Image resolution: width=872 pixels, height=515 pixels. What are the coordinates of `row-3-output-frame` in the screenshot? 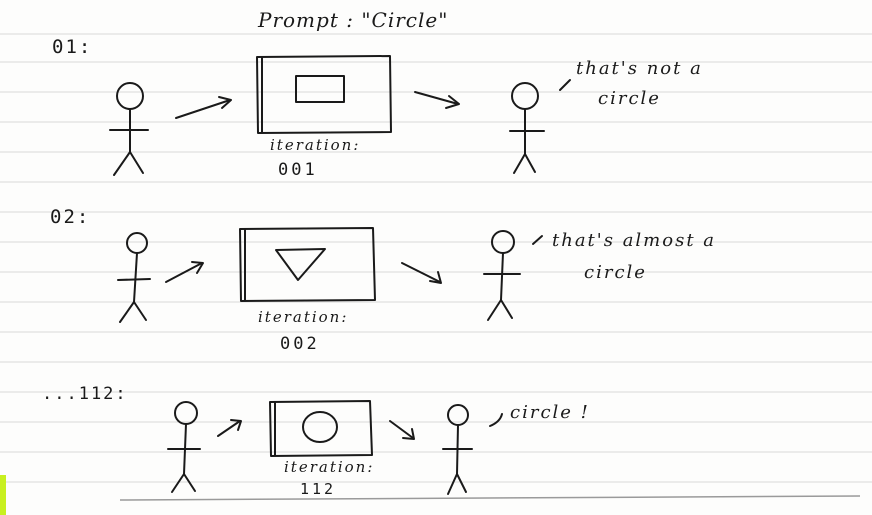 It's located at (321, 428).